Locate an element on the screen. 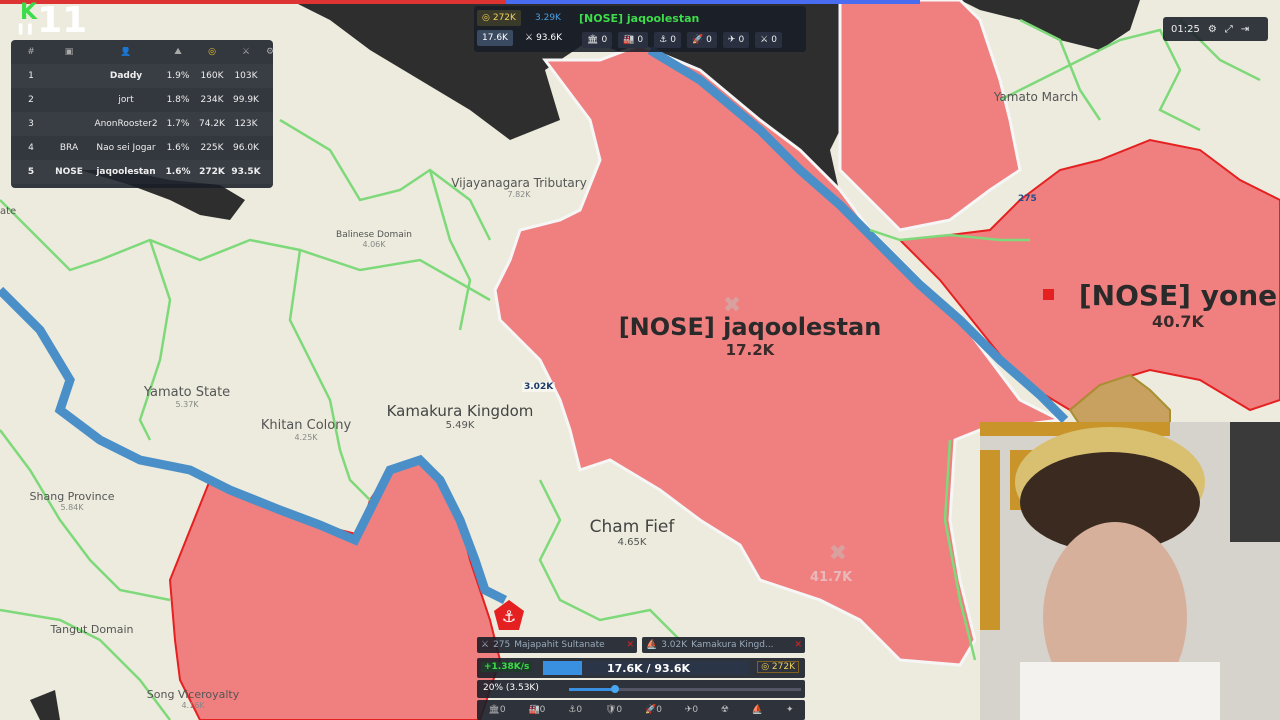 The width and height of the screenshot is (1280, 720). build-port-button: ⚓0 is located at coordinates (575, 710).